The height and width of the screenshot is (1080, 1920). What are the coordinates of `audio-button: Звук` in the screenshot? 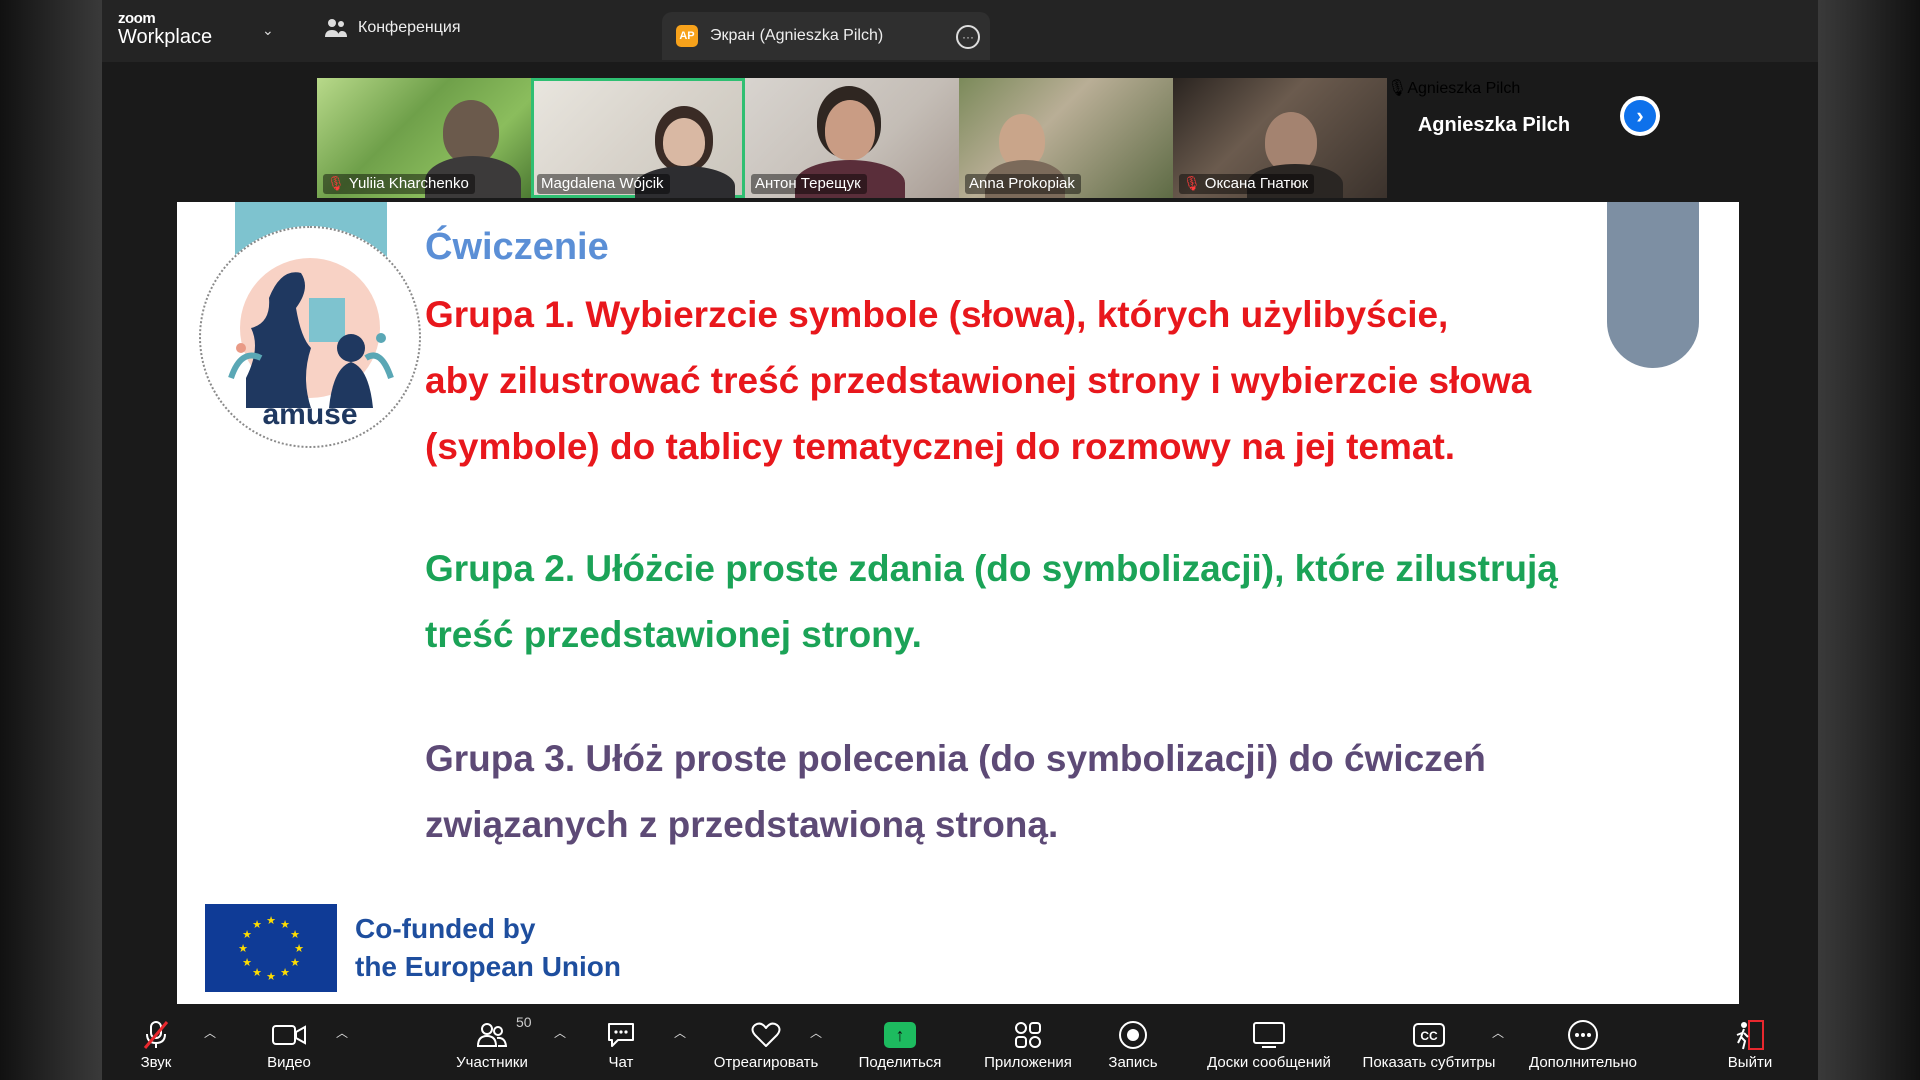 It's located at (156, 1044).